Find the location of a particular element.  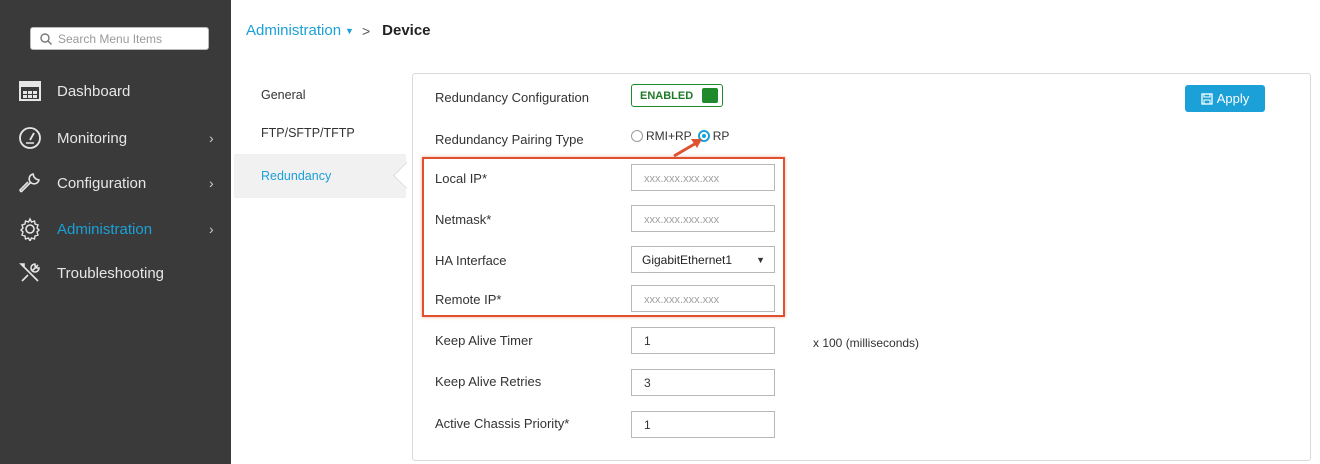

sidebar-item-label: Troubleshooting is located at coordinates (111, 273).